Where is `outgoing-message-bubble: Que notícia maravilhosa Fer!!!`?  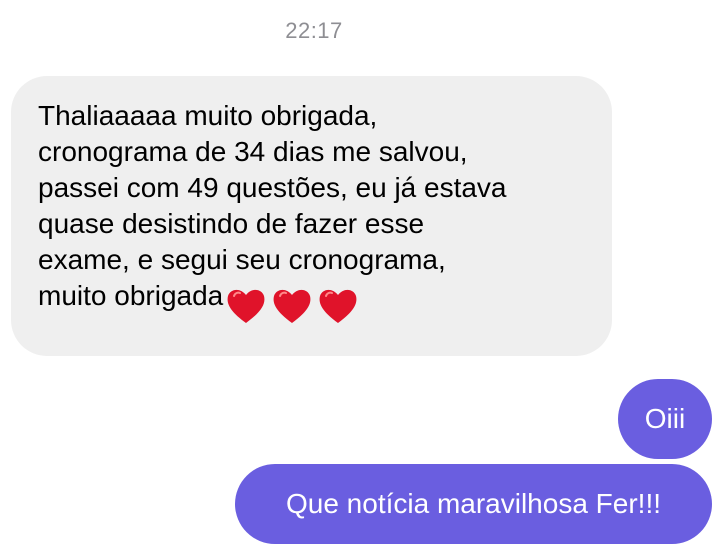
outgoing-message-bubble: Que notícia maravilhosa Fer!!! is located at coordinates (473, 504).